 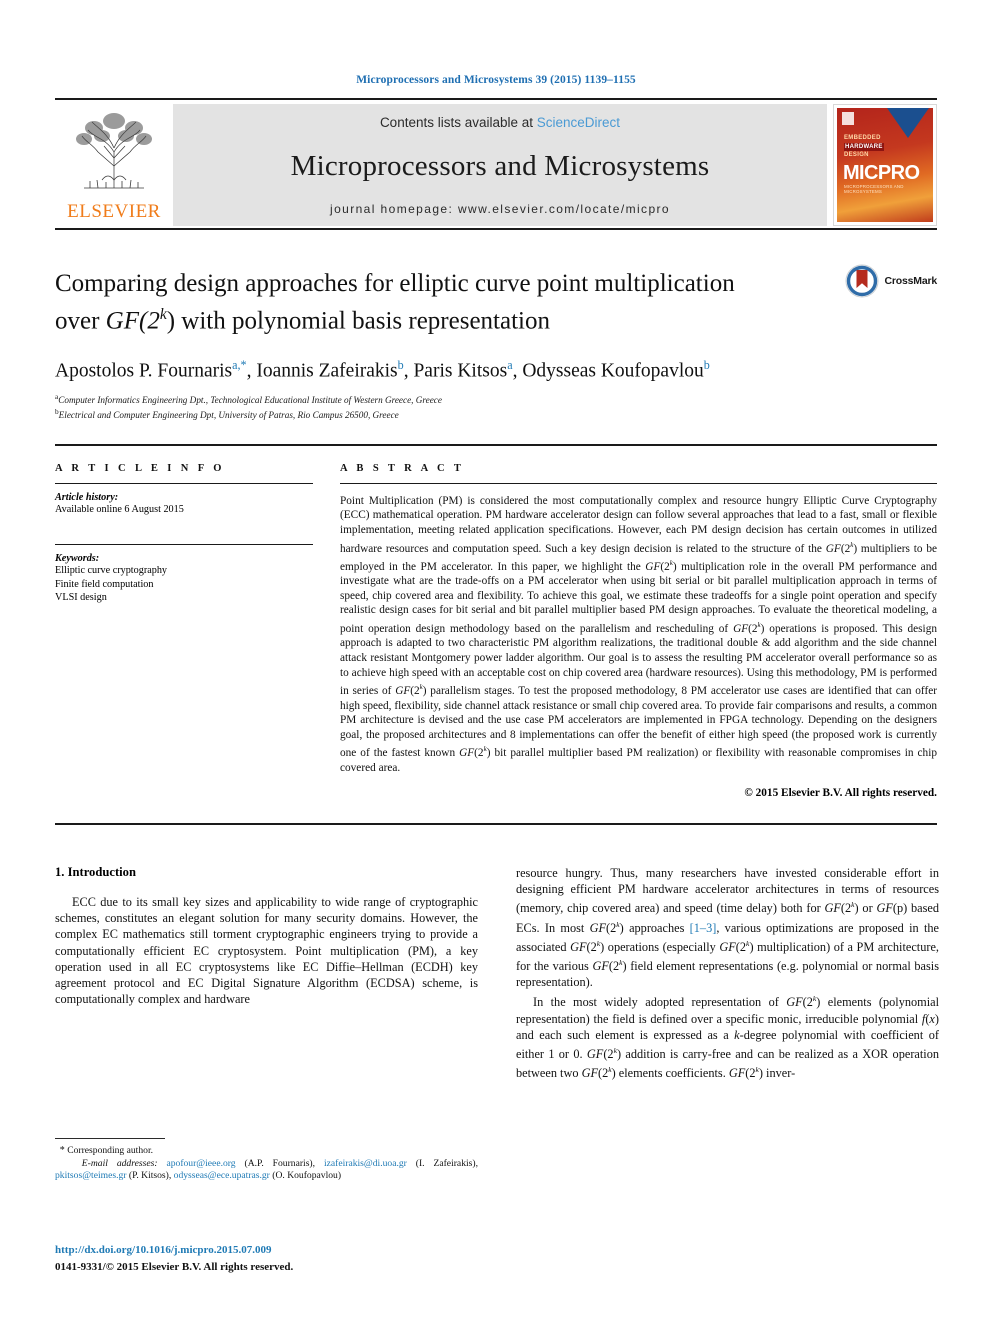 I want to click on title-gf: GF, so click(x=122, y=321).